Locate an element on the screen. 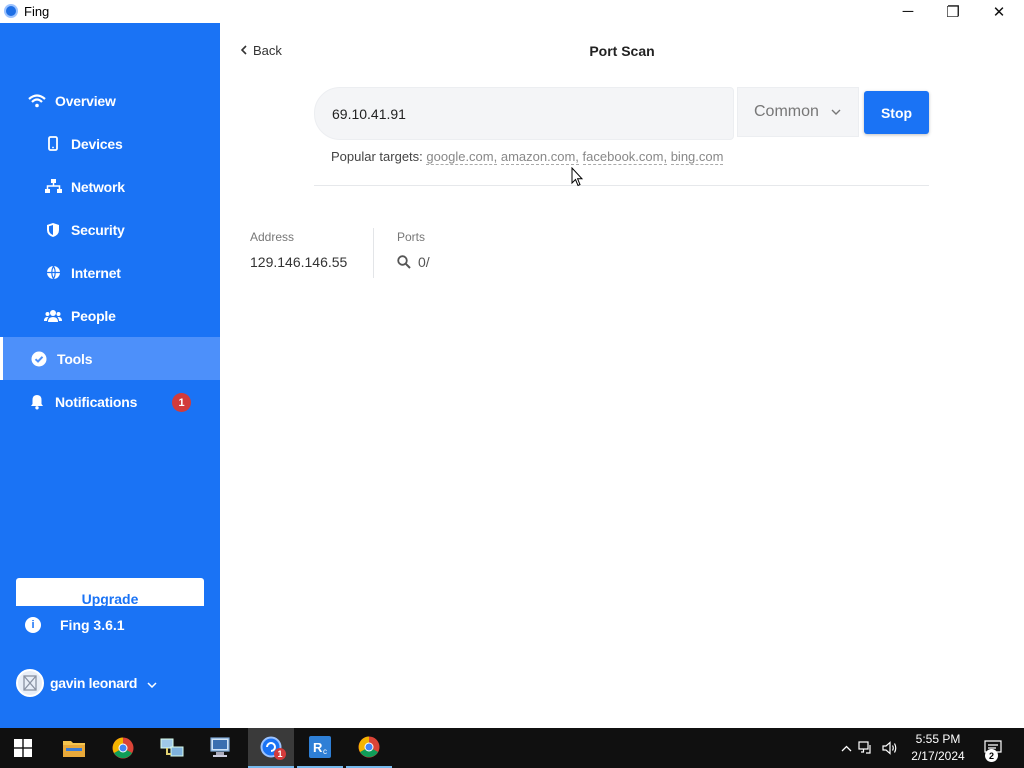  notification-count-badge: 2 is located at coordinates (991, 755).